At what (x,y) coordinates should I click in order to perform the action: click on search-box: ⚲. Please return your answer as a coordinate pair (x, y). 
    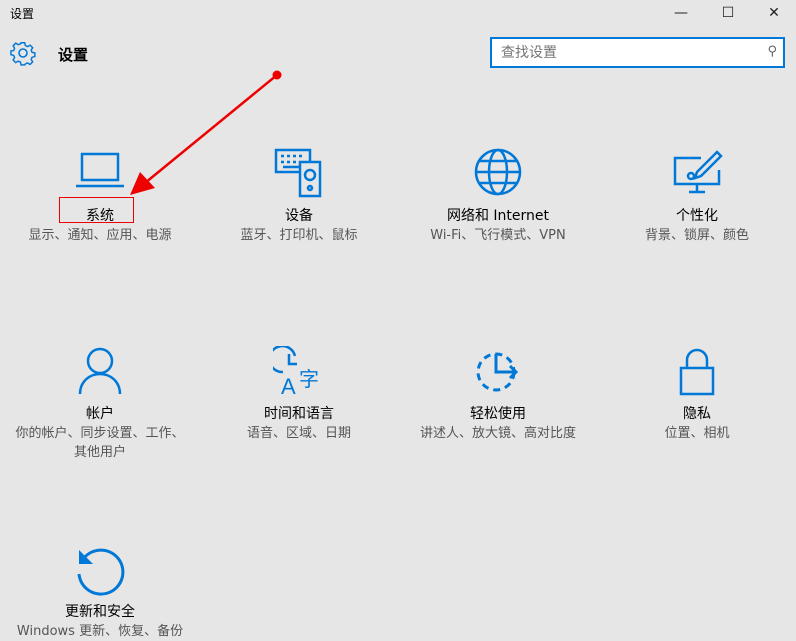
    Looking at the image, I should click on (637, 52).